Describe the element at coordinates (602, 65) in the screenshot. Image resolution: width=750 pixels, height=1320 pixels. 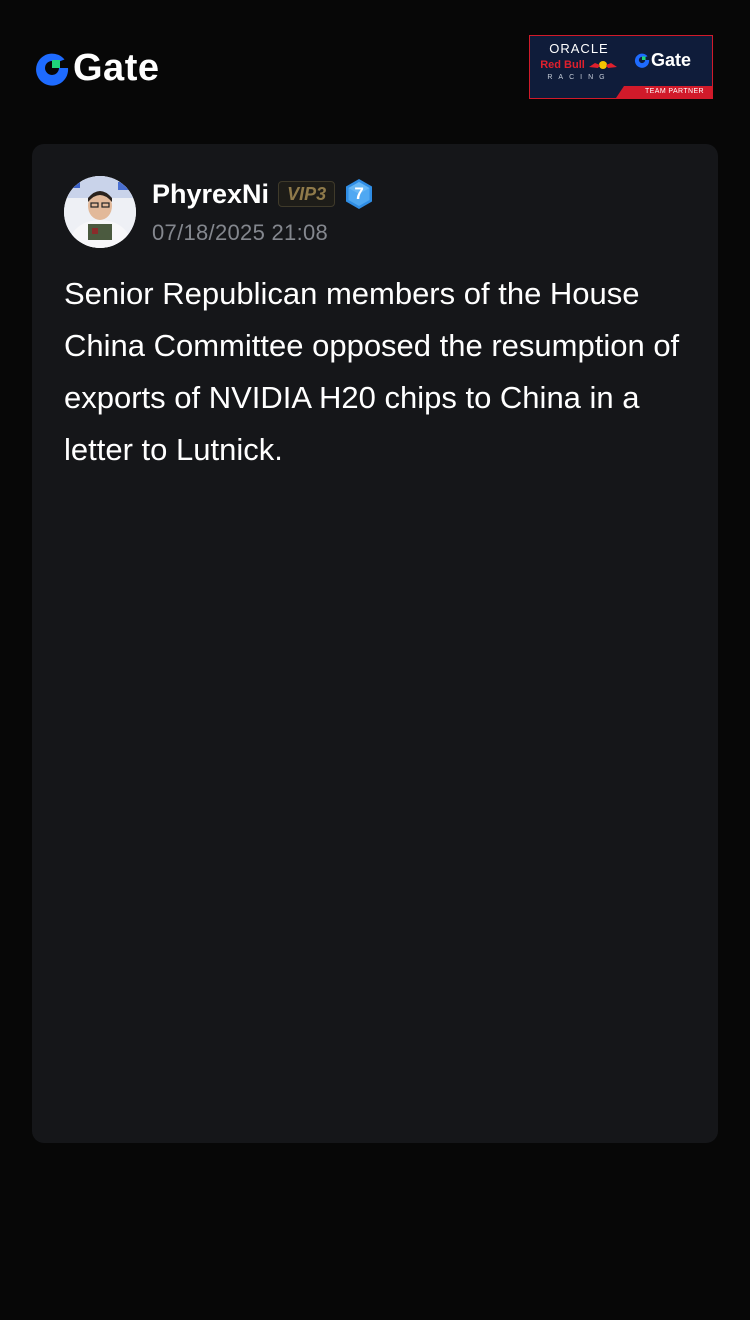
I see `red-bull-icon` at that location.